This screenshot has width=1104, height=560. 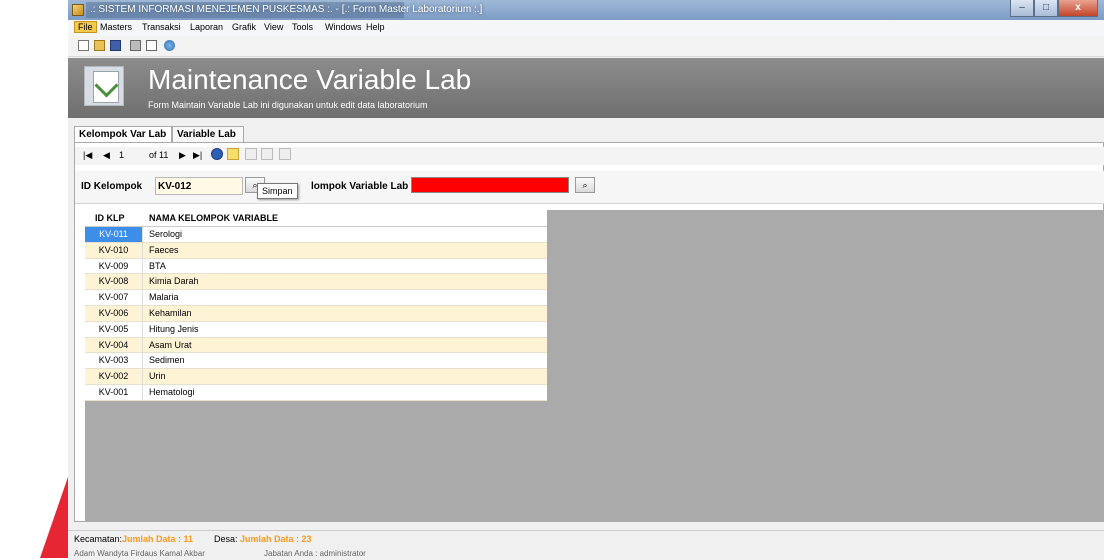 I want to click on menu-grafik: Grafik, so click(x=244, y=27).